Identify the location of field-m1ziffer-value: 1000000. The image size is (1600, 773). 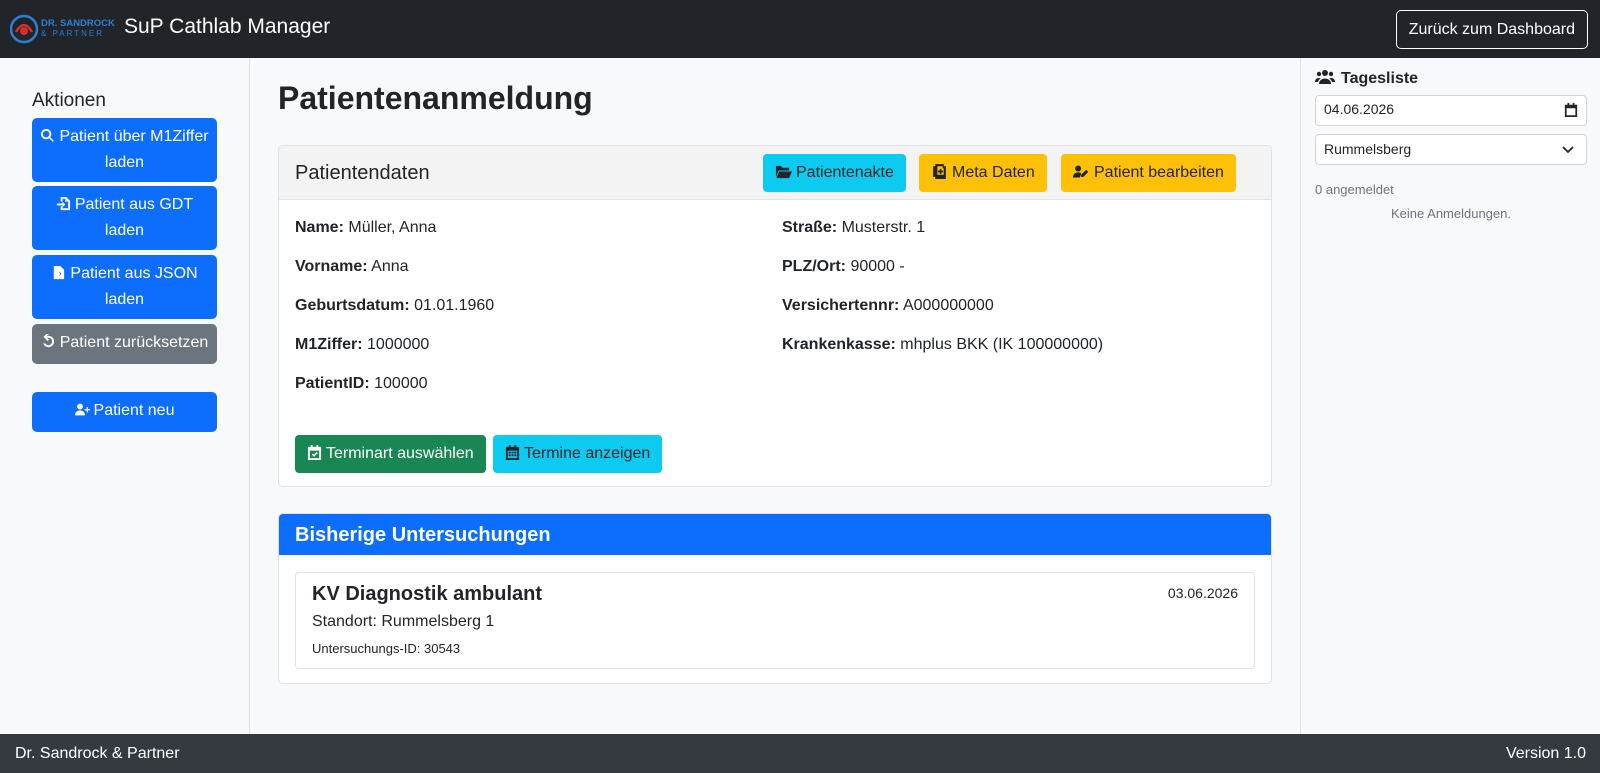
(398, 344).